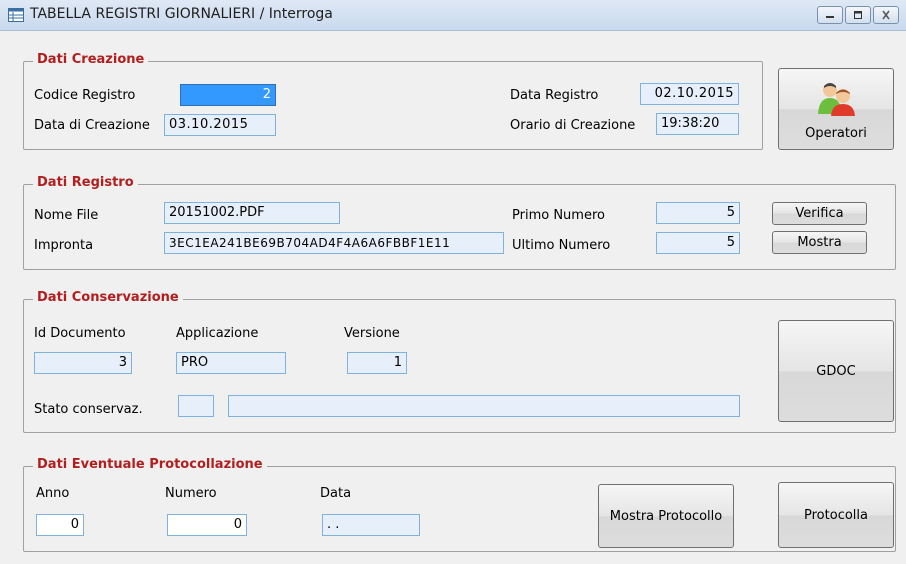 The height and width of the screenshot is (564, 906). Describe the element at coordinates (91, 59) in the screenshot. I see `dati-creazione-legend: Dati Creazione` at that location.